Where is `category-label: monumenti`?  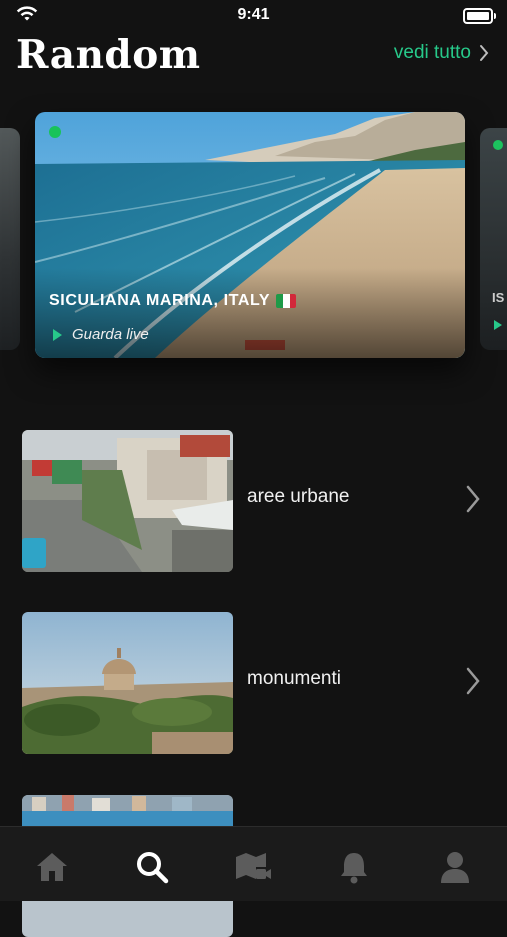
category-label: monumenti is located at coordinates (294, 678).